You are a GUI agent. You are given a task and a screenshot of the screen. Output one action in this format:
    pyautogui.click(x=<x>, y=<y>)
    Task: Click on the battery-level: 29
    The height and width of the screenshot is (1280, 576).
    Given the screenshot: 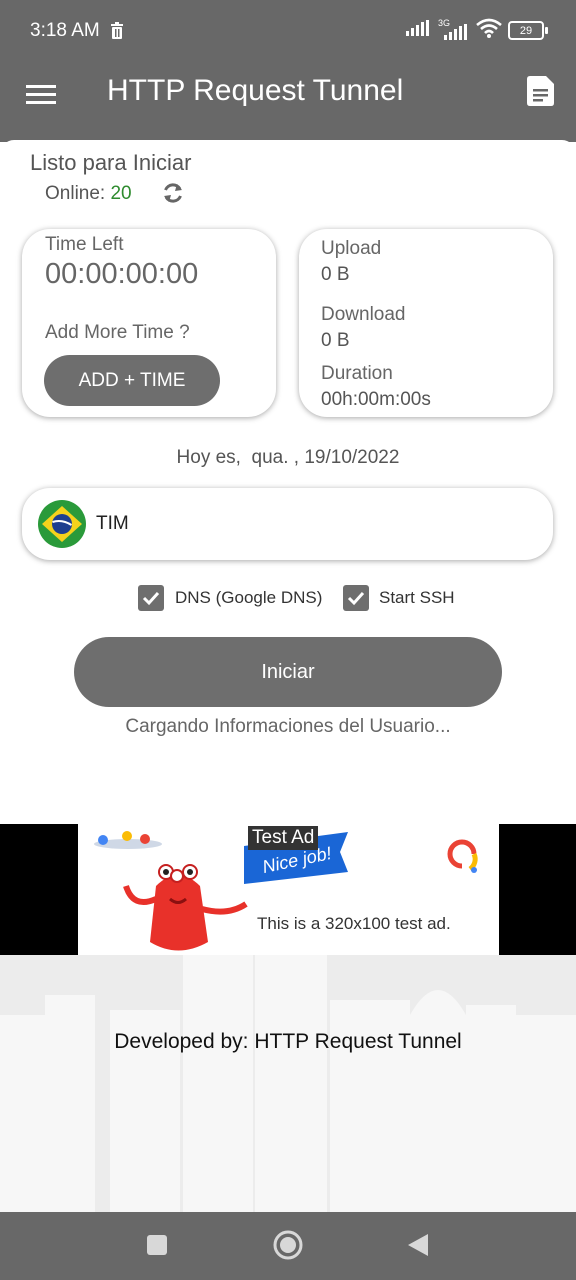 What is the action you would take?
    pyautogui.click(x=526, y=30)
    